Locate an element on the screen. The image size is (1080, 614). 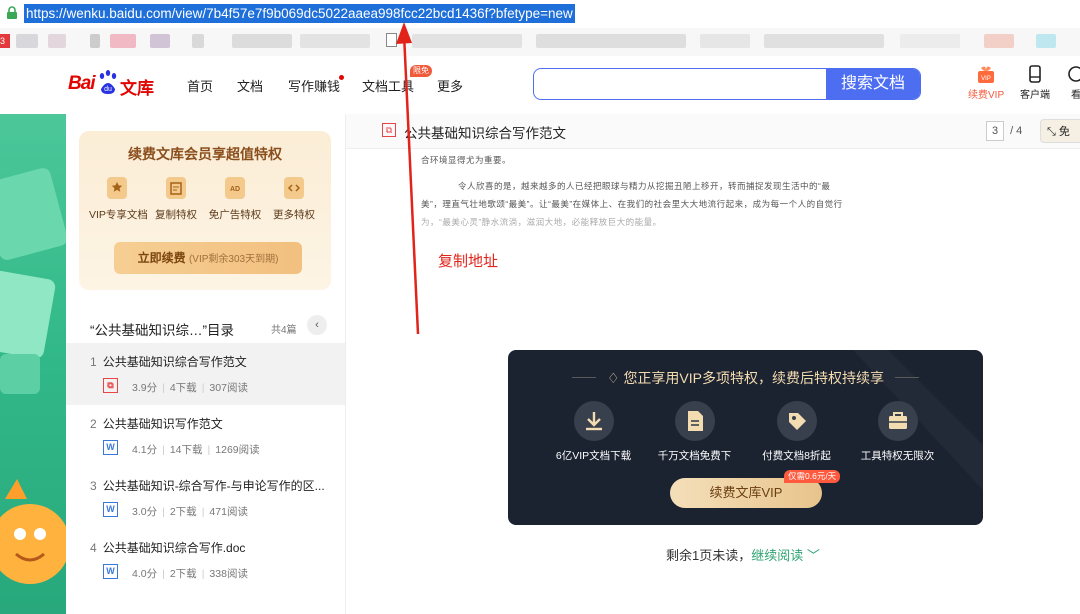
feature-tools: 工具特权无限次 is located at coordinates (897, 432).